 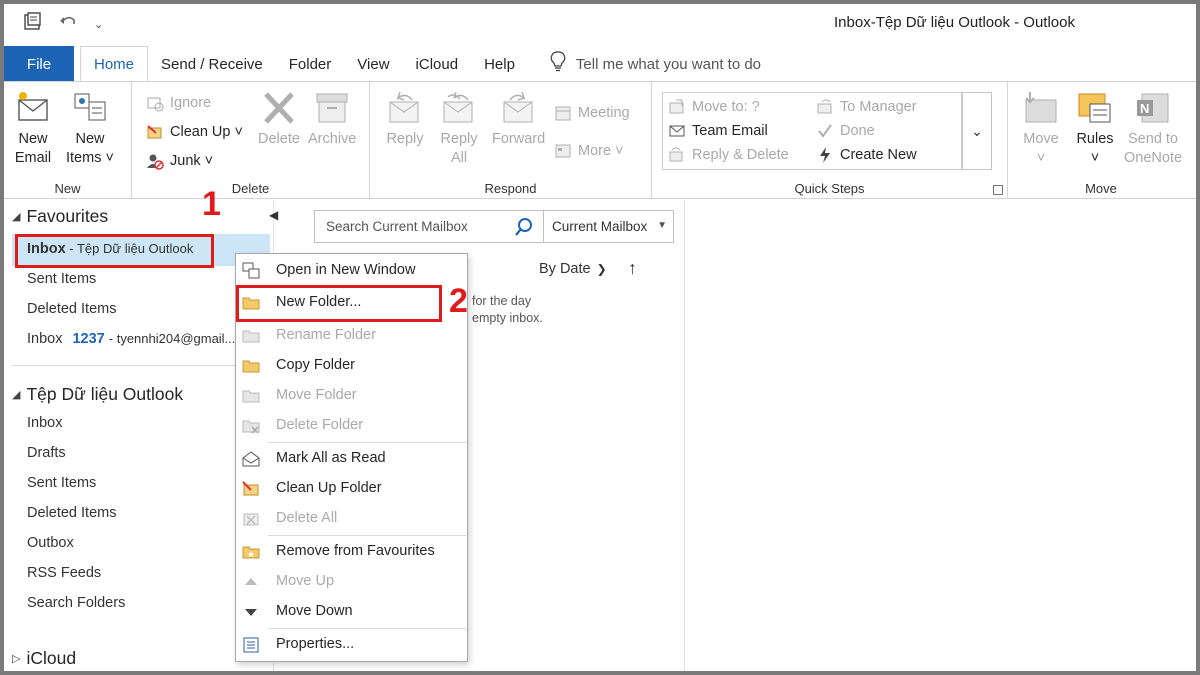 I want to click on qs-create-new: Create New, so click(x=866, y=155).